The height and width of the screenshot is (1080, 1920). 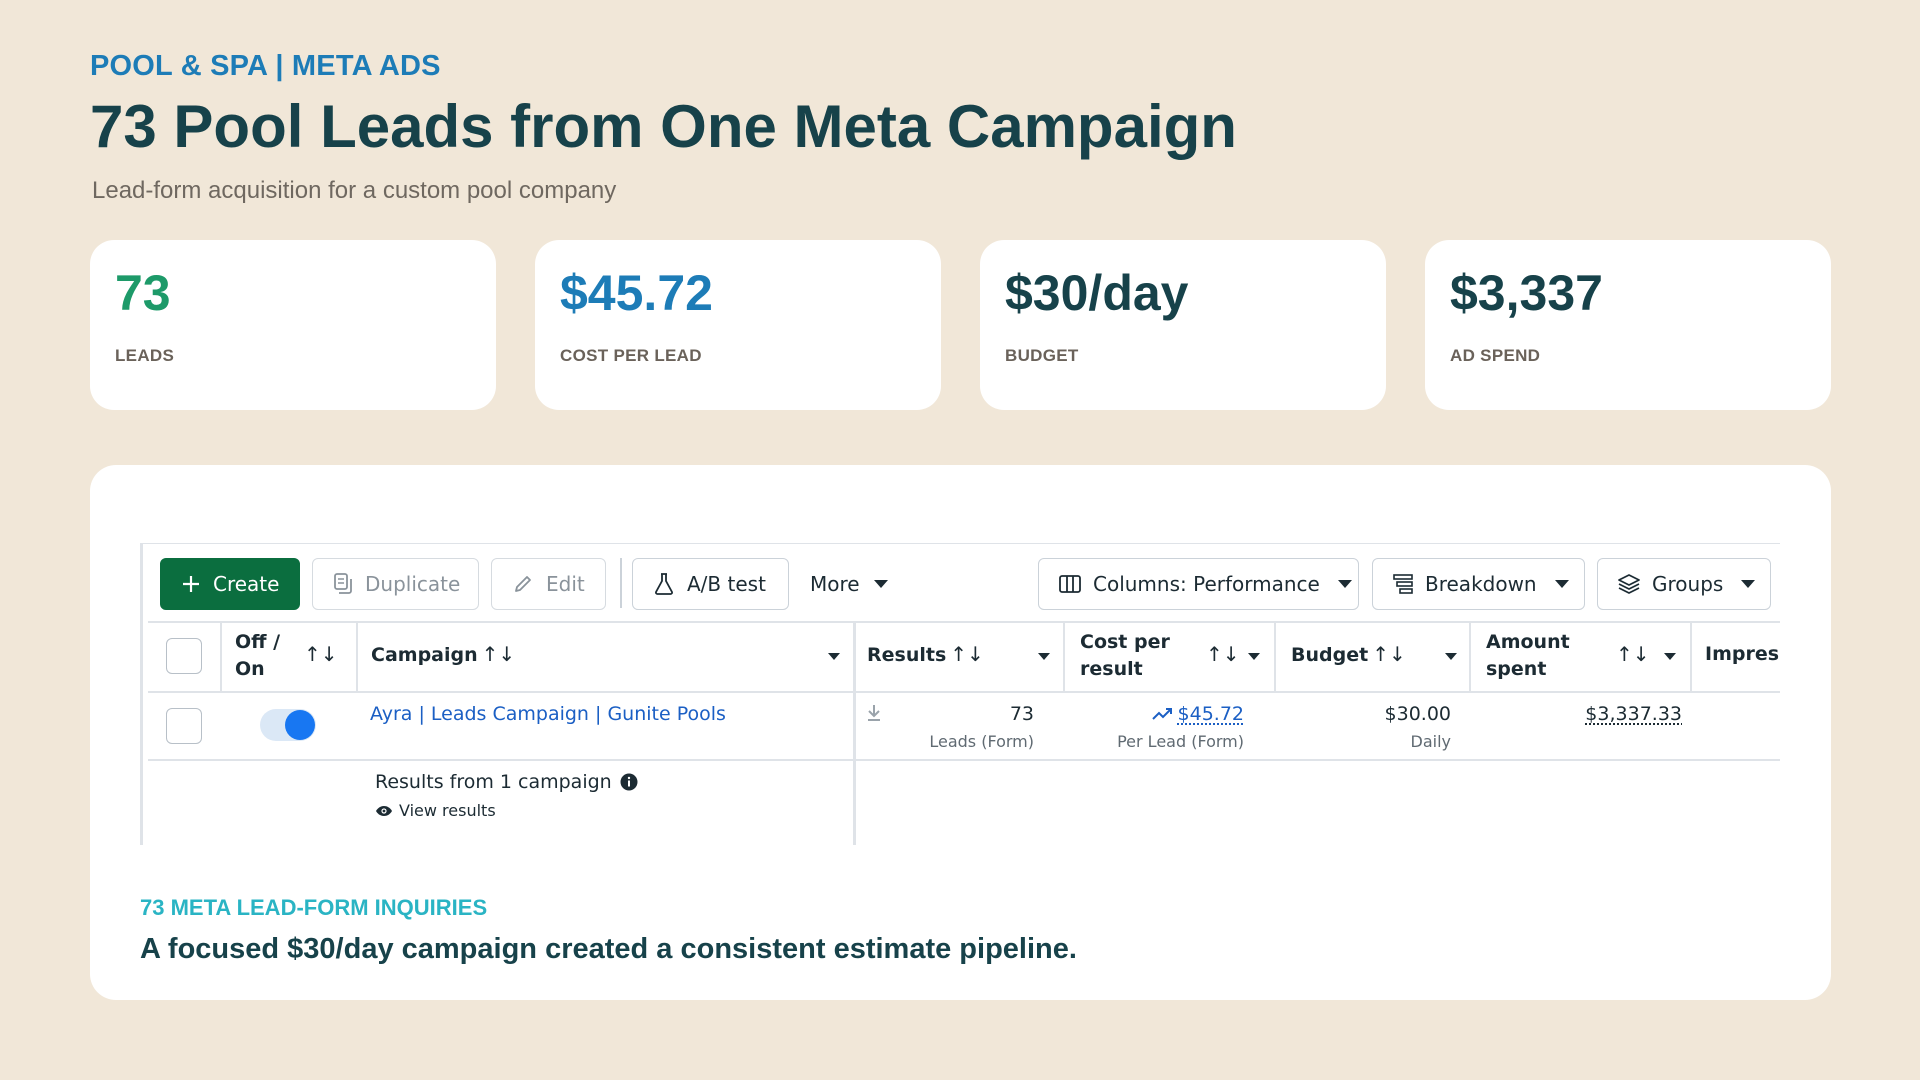 What do you see at coordinates (288, 725) in the screenshot?
I see `campaign-toggle` at bounding box center [288, 725].